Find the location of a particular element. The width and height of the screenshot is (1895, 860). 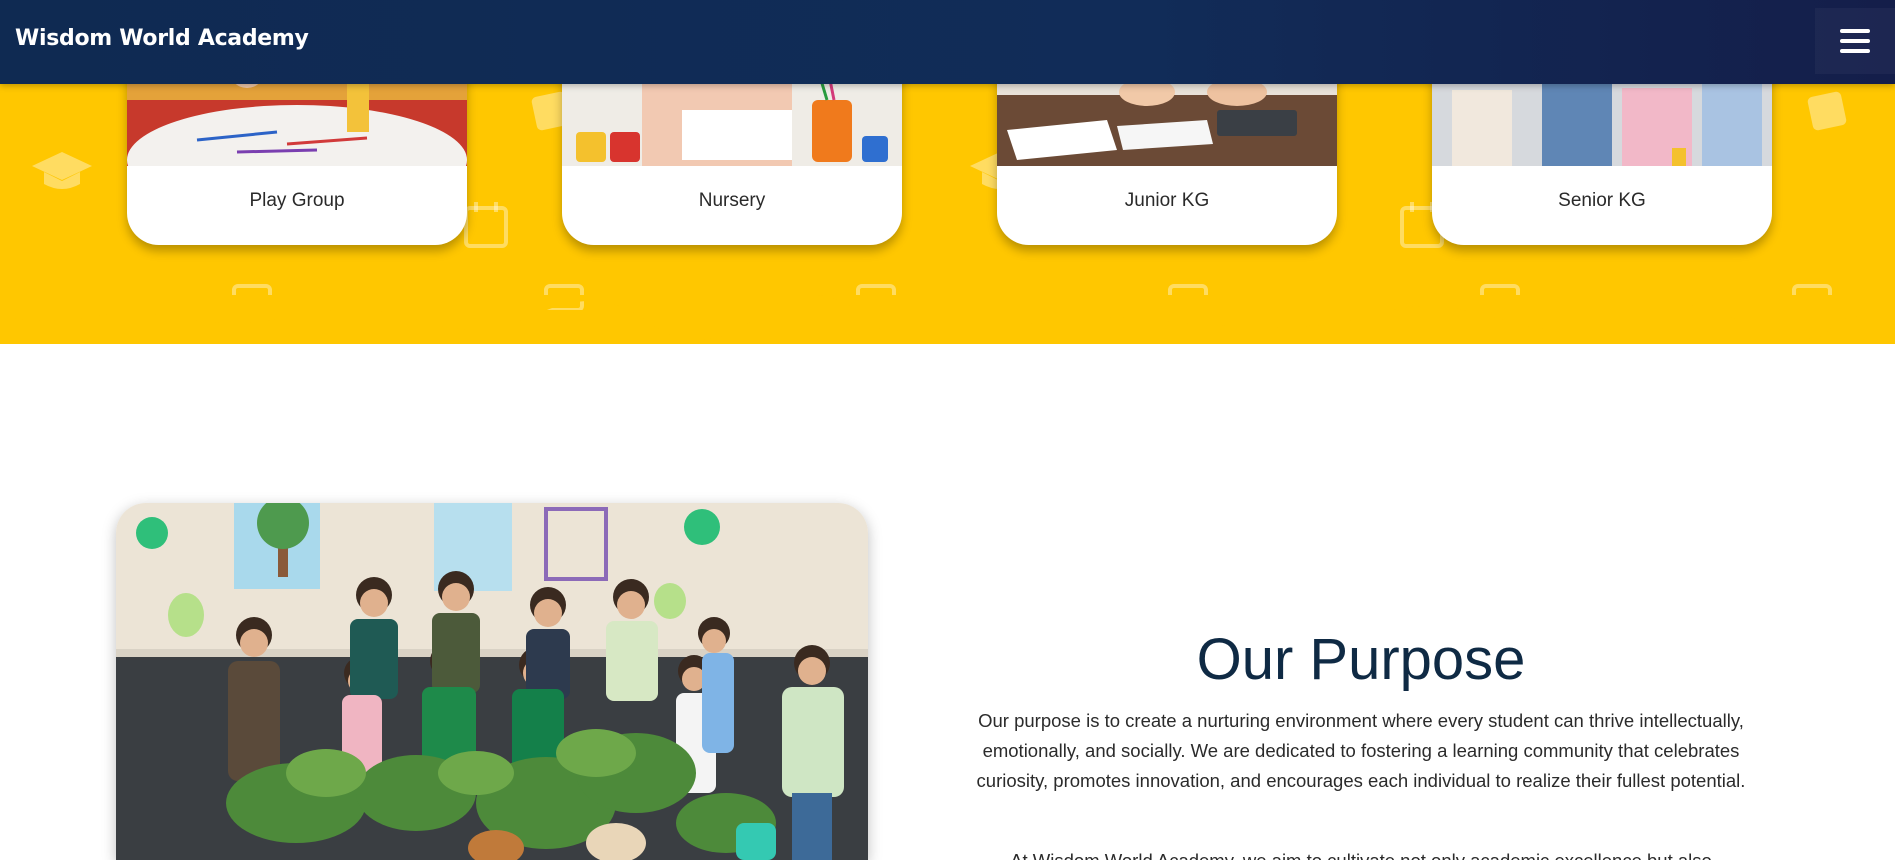

program-card-label: Senior KG is located at coordinates (1602, 200).